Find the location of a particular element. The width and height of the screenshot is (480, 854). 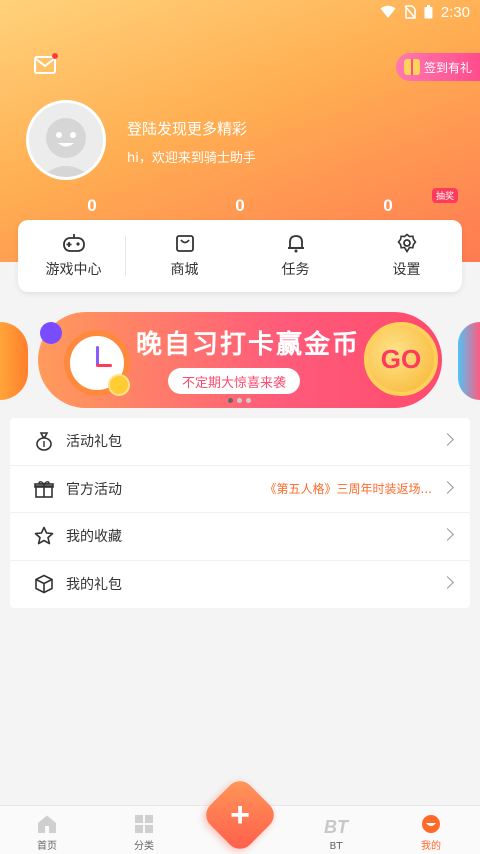

grid-icon is located at coordinates (144, 824).